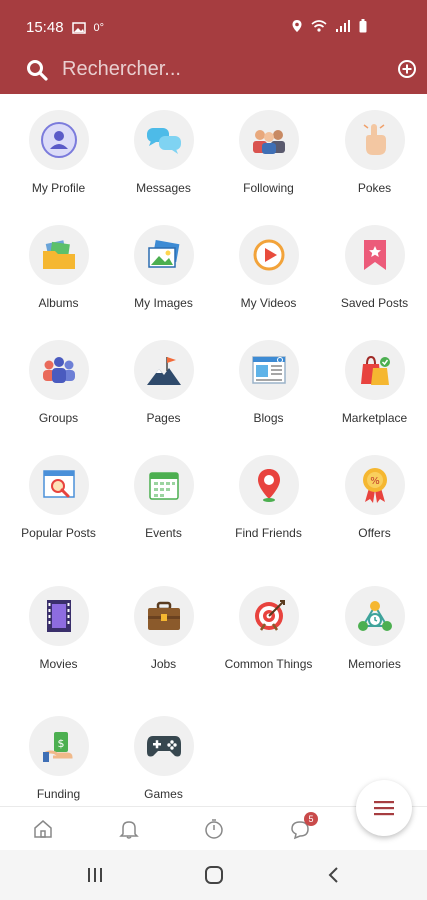 Image resolution: width=427 pixels, height=900 pixels. I want to click on images-icon, so click(163, 254).